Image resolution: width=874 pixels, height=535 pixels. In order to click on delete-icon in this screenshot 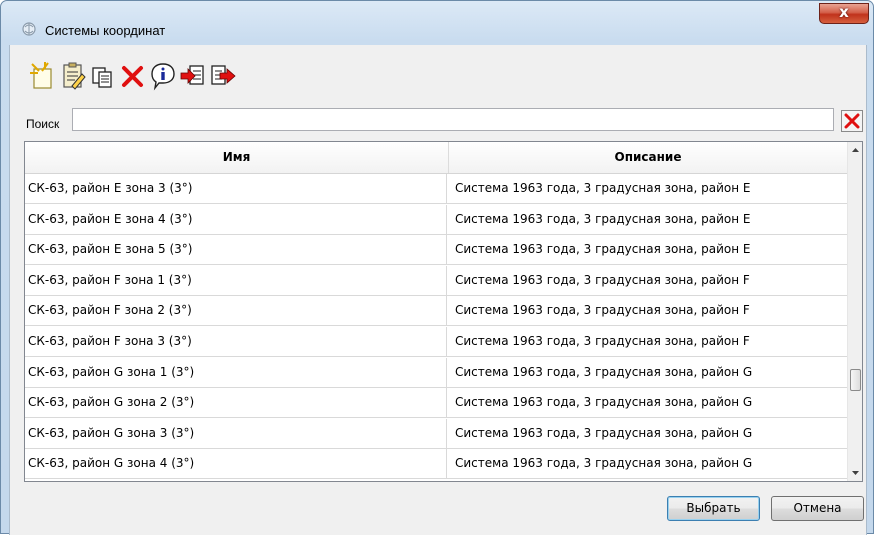, I will do `click(132, 76)`.